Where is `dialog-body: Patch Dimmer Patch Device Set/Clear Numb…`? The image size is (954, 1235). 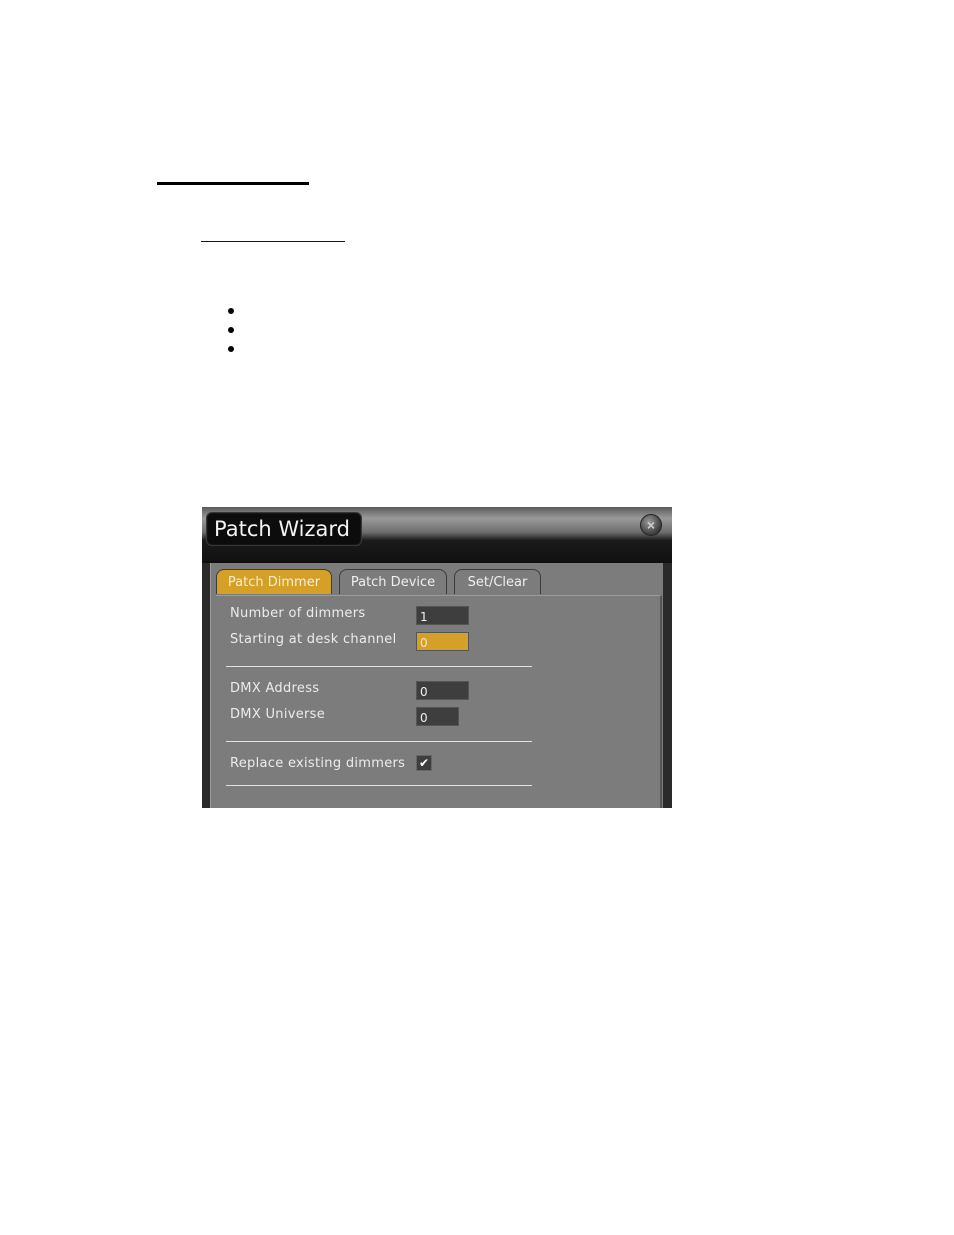 dialog-body: Patch Dimmer Patch Device Set/Clear Numb… is located at coordinates (436, 685).